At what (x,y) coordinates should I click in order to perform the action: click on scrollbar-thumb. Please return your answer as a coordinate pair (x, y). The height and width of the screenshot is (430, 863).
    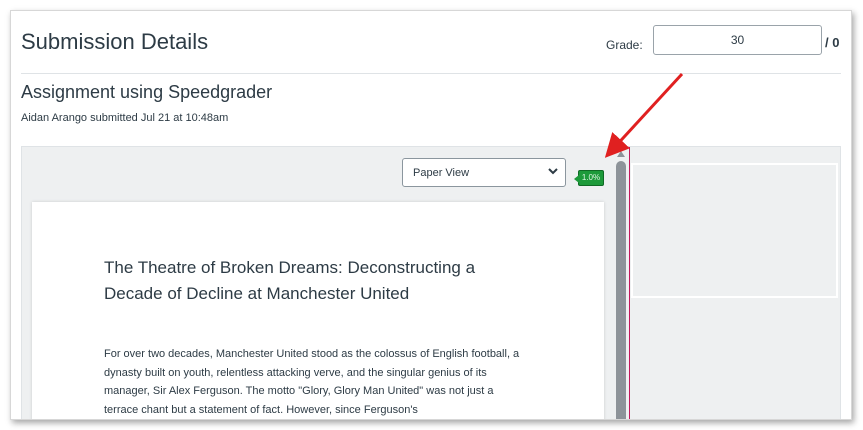
    Looking at the image, I should click on (621, 290).